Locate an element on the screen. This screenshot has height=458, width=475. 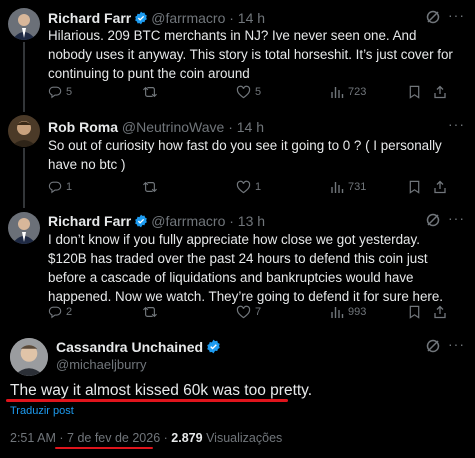
like-button: 7 is located at coordinates (248, 312).